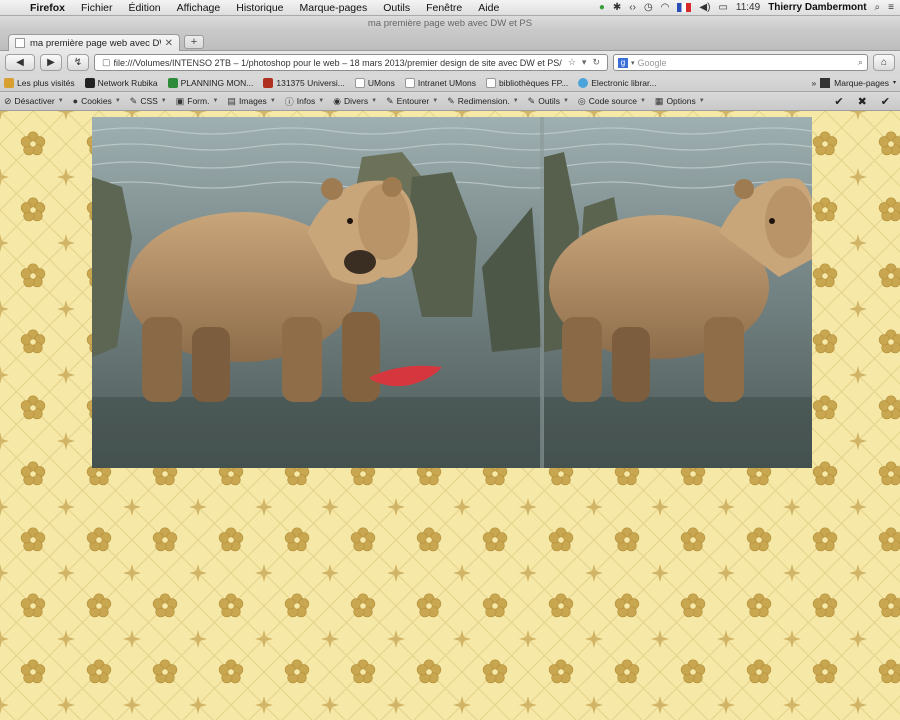 The height and width of the screenshot is (720, 900). Describe the element at coordinates (8, 100) in the screenshot. I see `disable-icon: ⊘` at that location.